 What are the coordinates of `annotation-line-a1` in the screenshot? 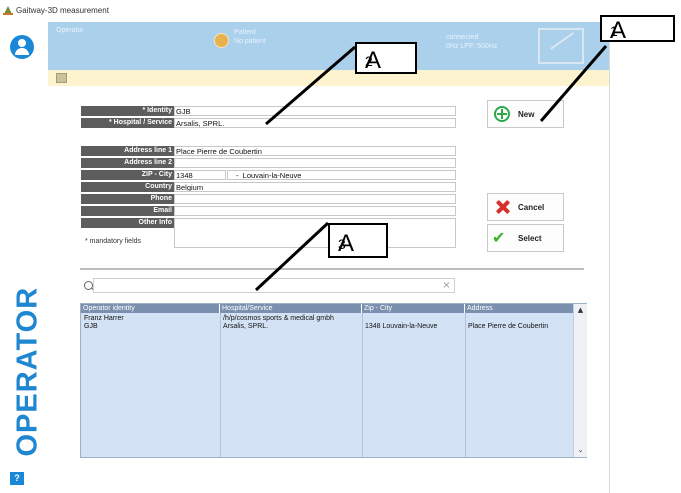 It's located at (573, 83).